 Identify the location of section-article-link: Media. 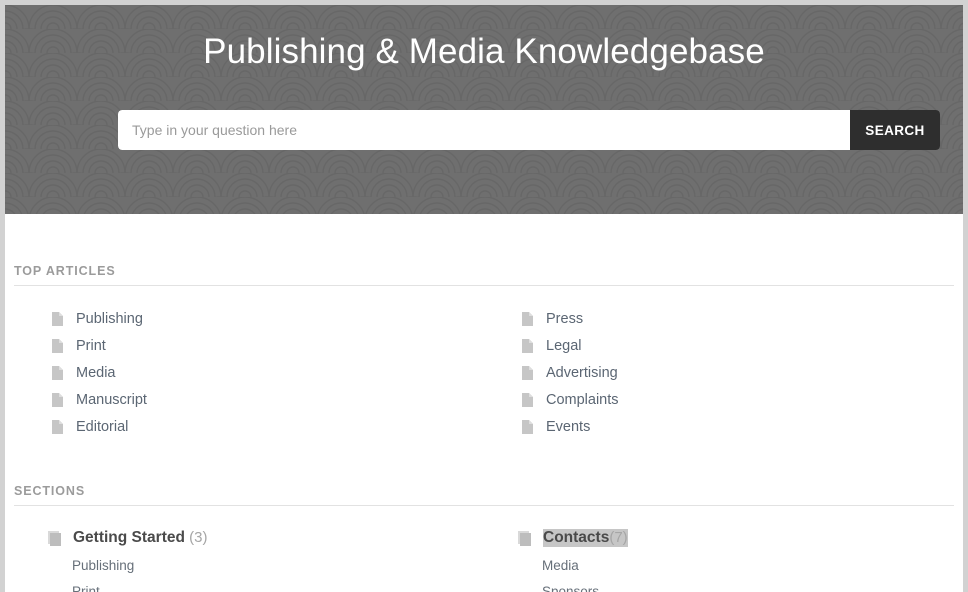
(560, 565).